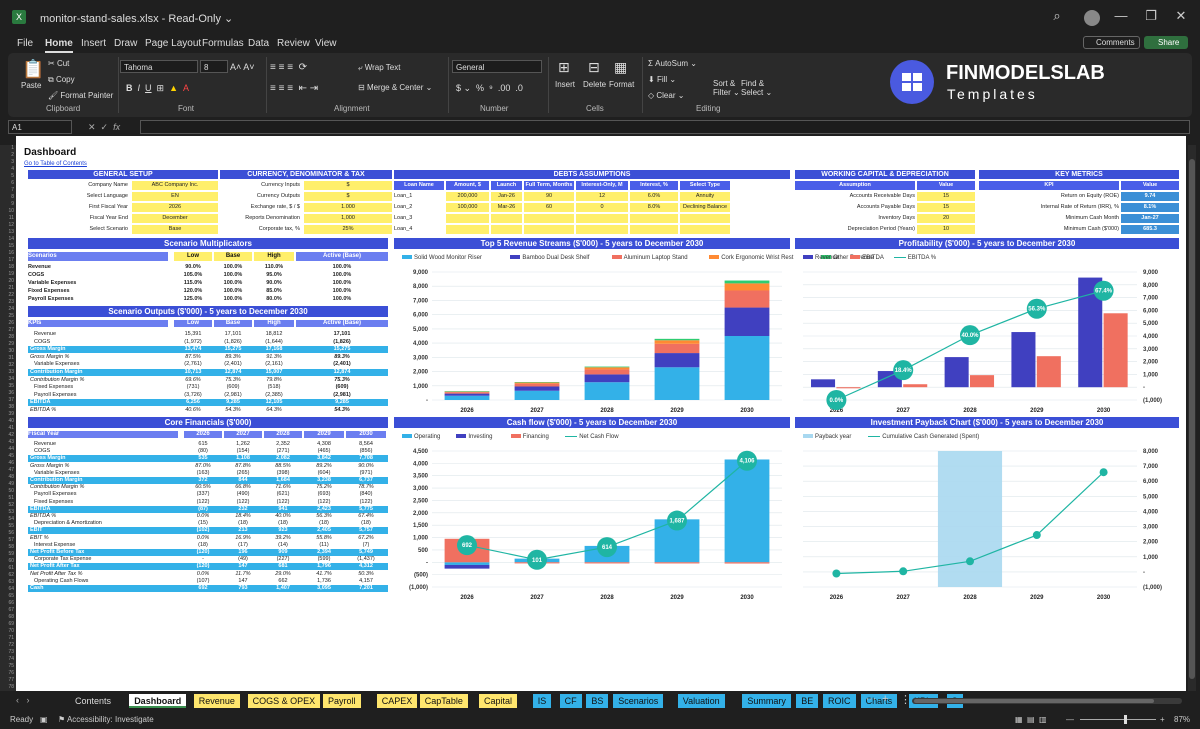 This screenshot has height=729, width=1200. I want to click on row-header-52: 52, so click(8, 505).